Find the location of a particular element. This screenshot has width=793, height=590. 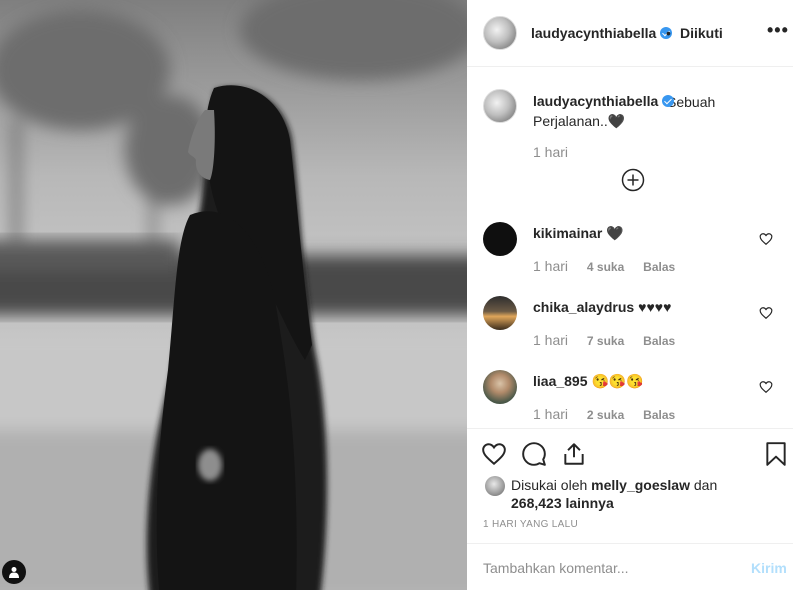

more-horizontal-icon: ••• is located at coordinates (778, 30).